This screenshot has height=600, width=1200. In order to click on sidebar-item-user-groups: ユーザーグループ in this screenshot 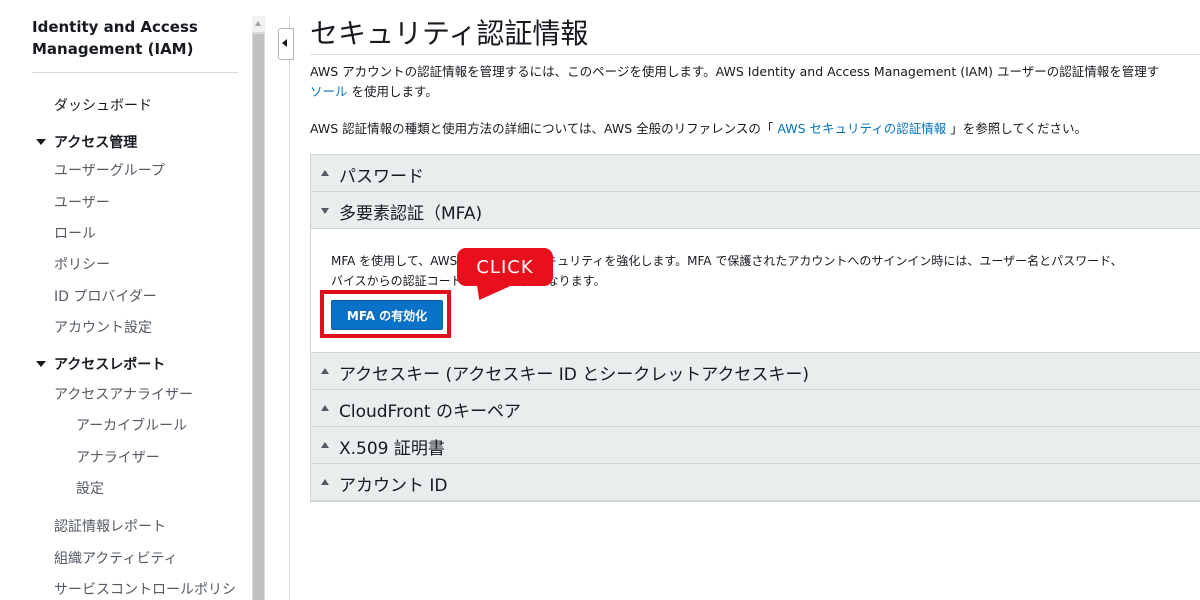, I will do `click(109, 170)`.